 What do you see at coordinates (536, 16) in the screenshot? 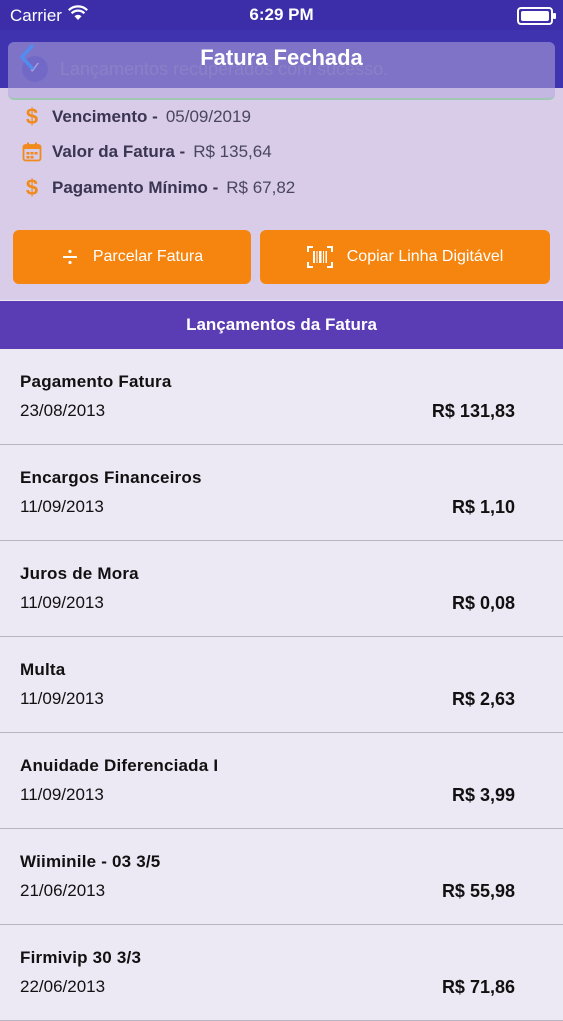
I see `battery-icon` at bounding box center [536, 16].